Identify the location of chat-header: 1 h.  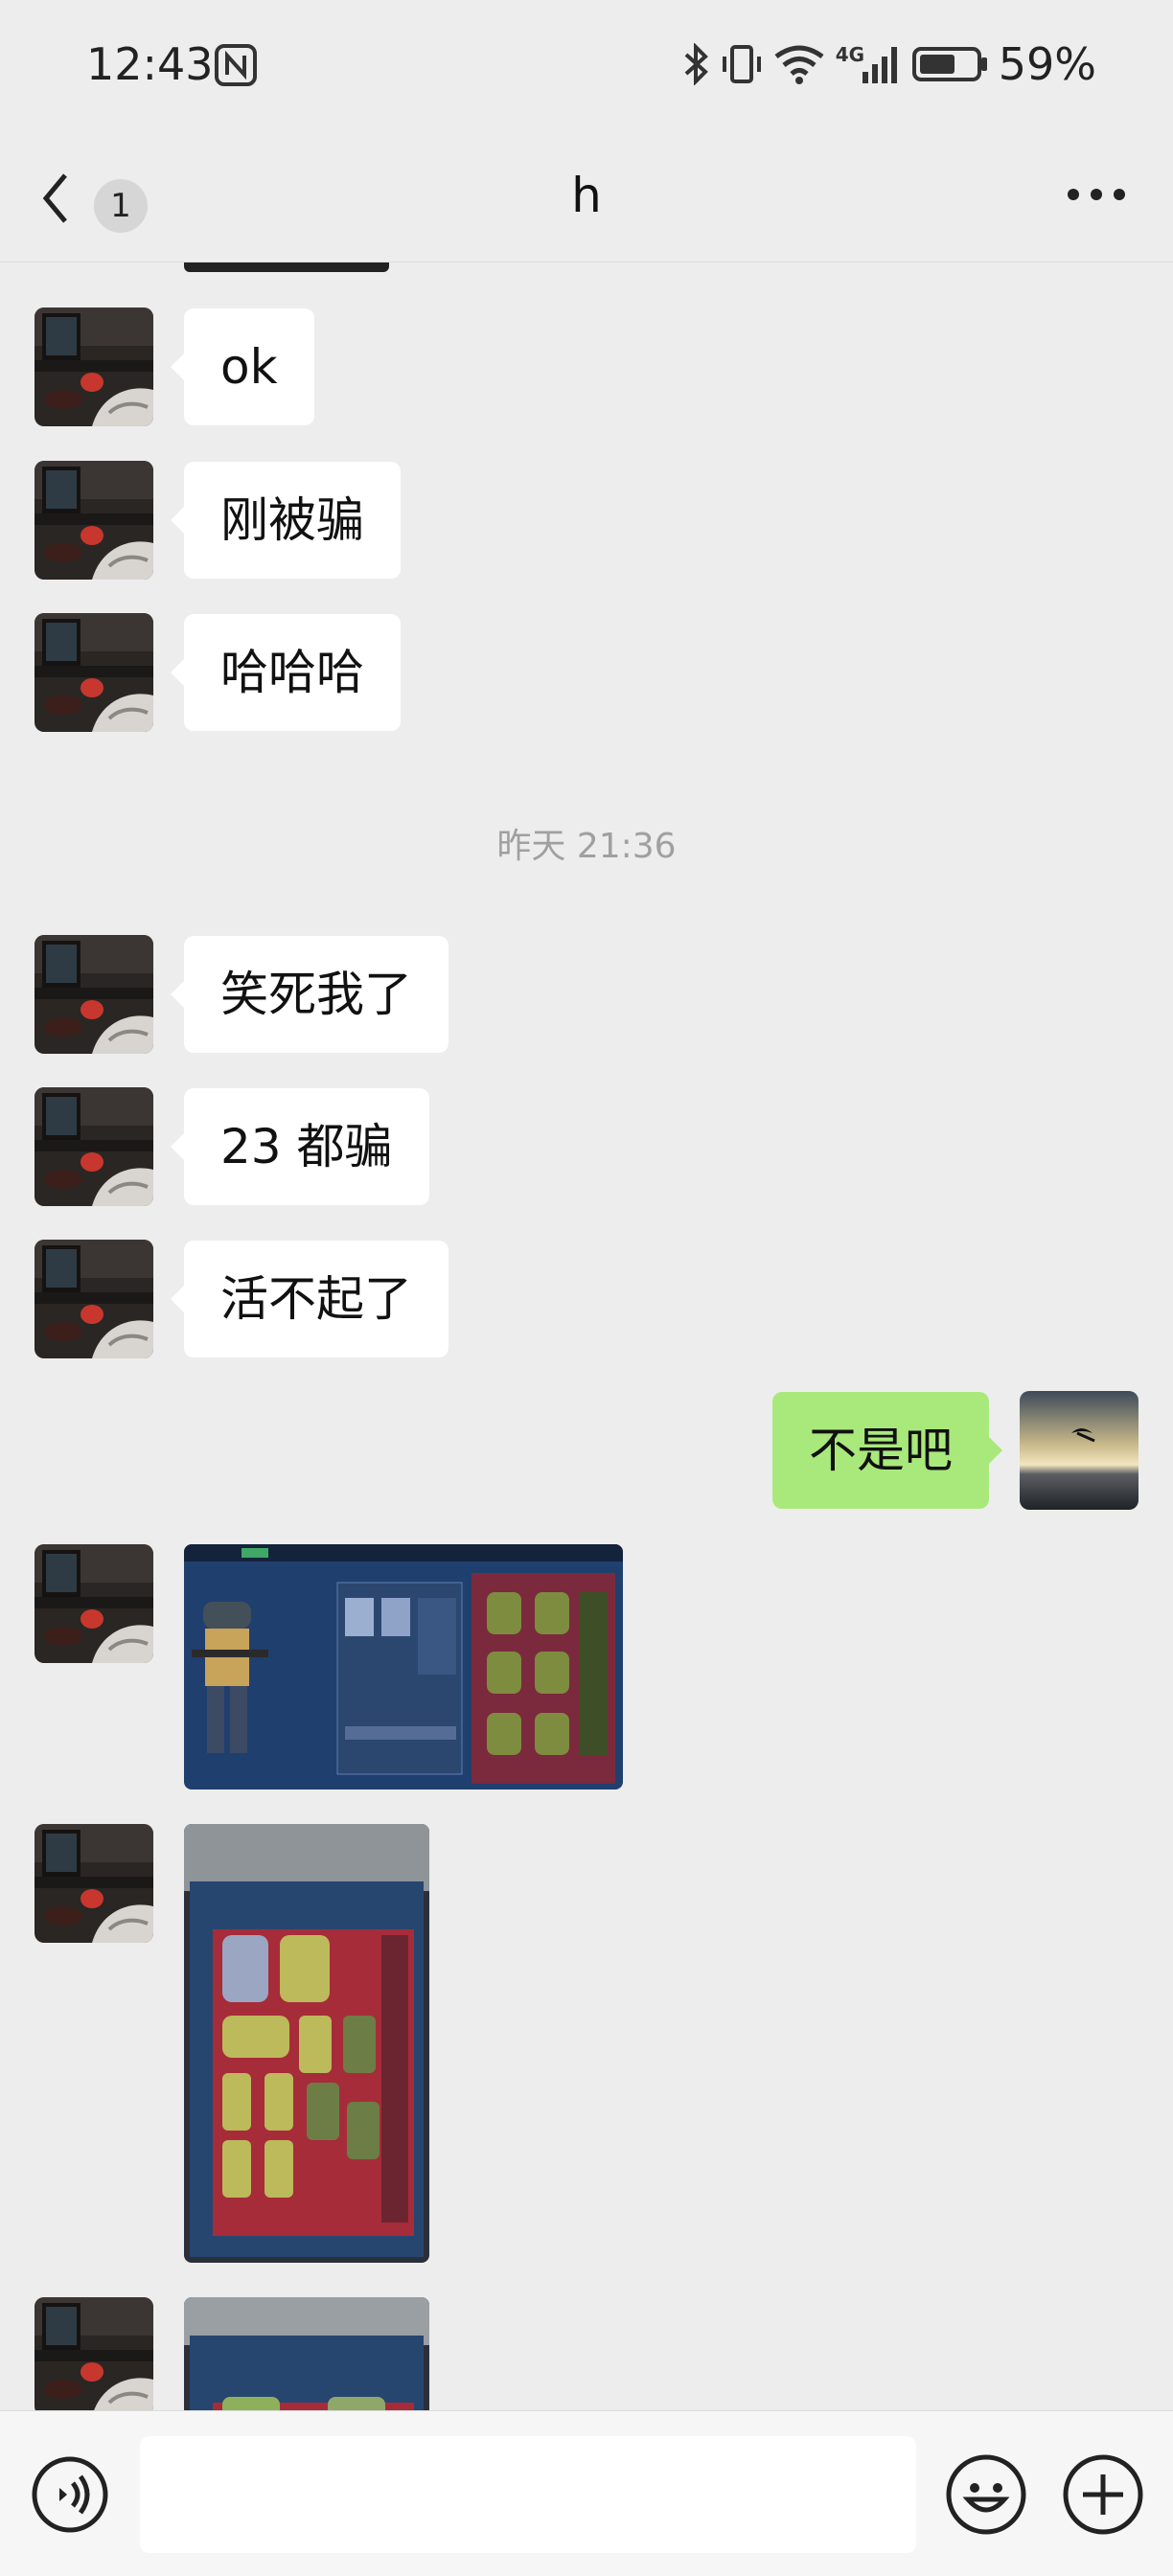
(586, 201).